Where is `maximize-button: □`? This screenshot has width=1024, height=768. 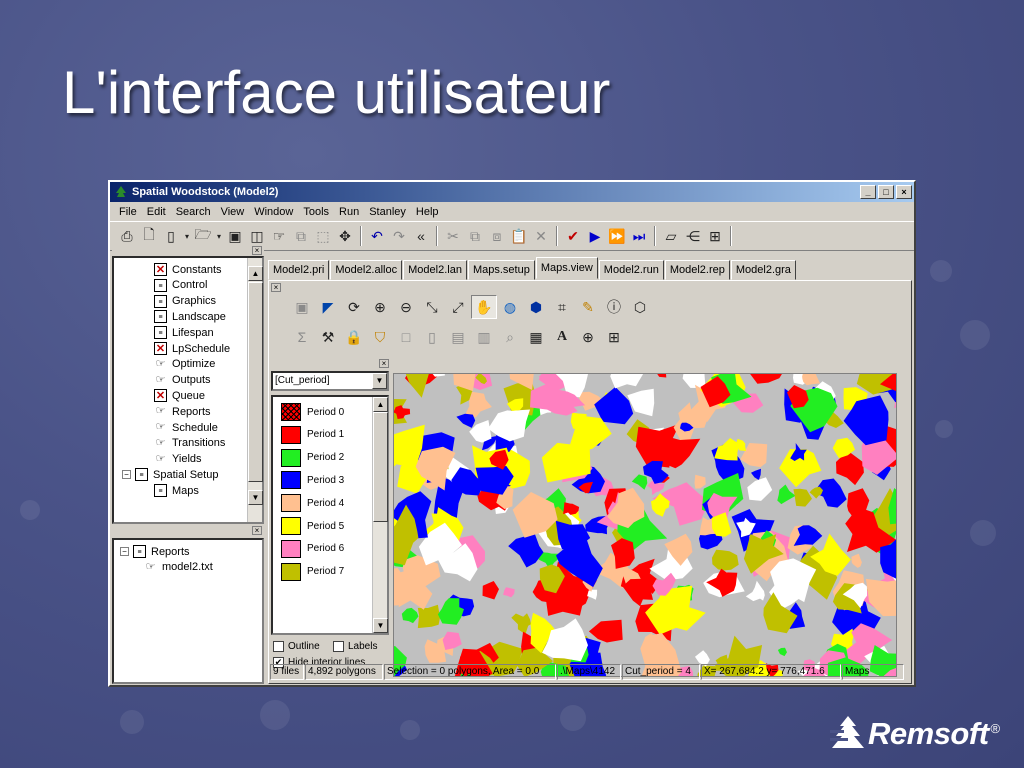 maximize-button: □ is located at coordinates (886, 192).